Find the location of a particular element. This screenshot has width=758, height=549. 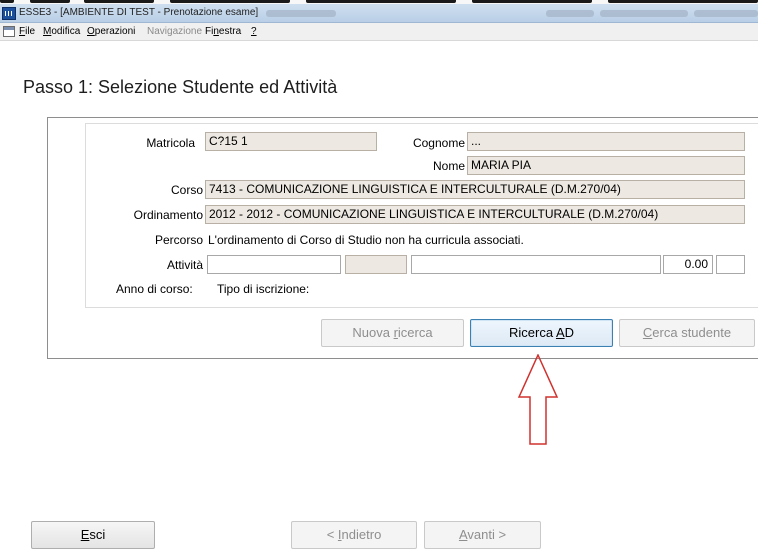

attivita-code-input is located at coordinates (274, 264).